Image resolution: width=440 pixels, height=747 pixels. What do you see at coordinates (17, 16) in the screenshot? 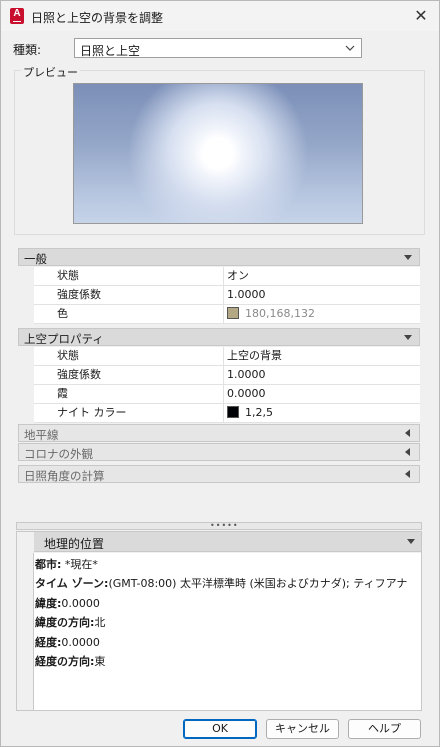
I see `autocad-app-icon: A` at bounding box center [17, 16].